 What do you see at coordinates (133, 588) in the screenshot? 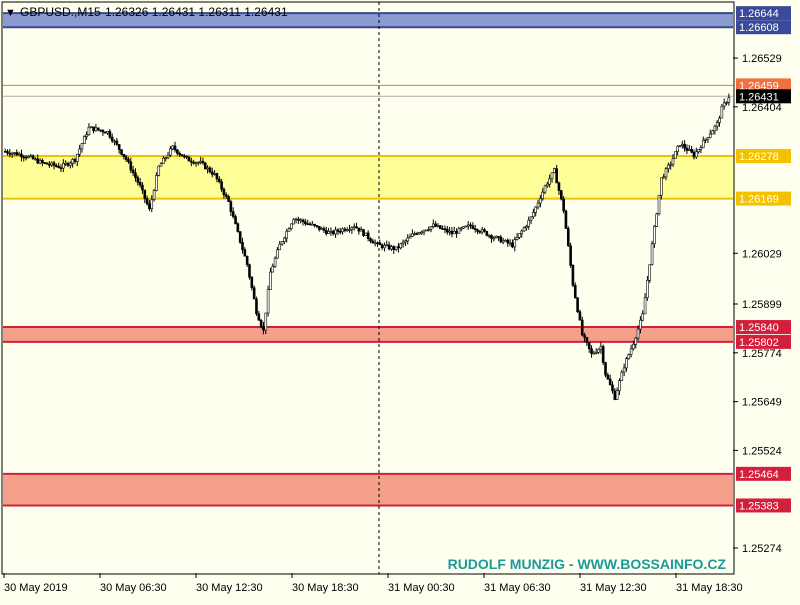
I see `time-label: 30 May 06:30` at bounding box center [133, 588].